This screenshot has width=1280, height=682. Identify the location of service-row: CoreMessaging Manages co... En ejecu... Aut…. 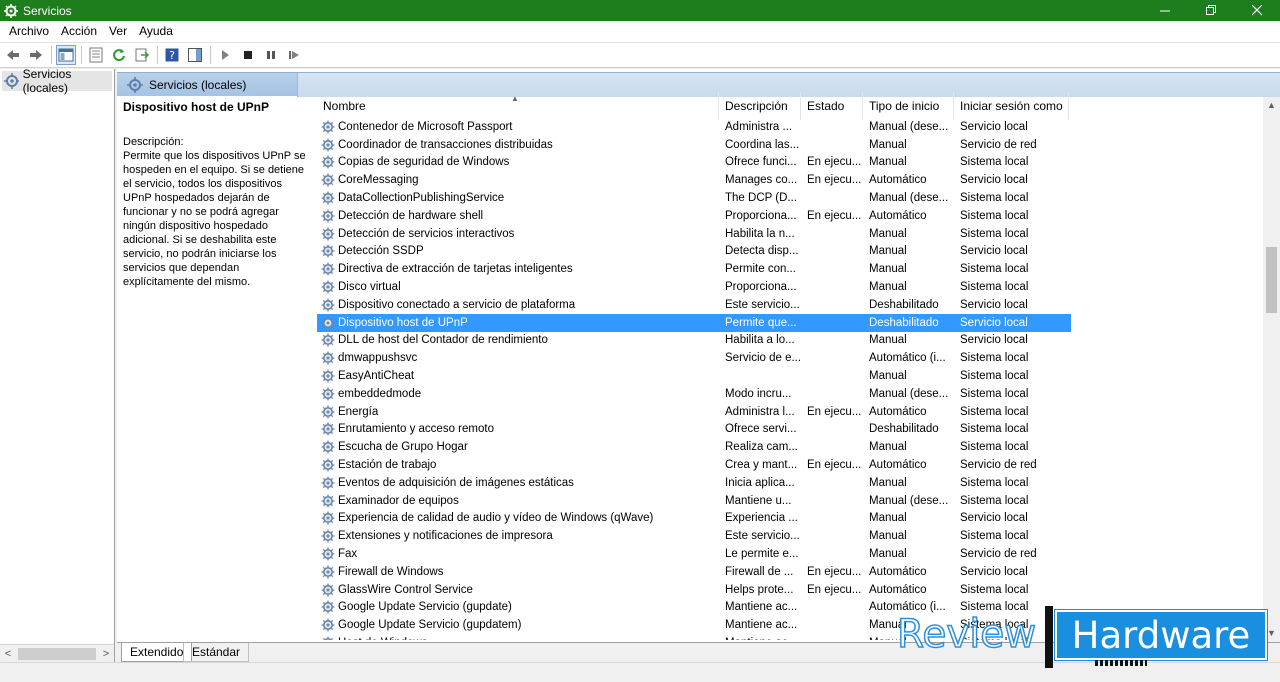
(792, 180).